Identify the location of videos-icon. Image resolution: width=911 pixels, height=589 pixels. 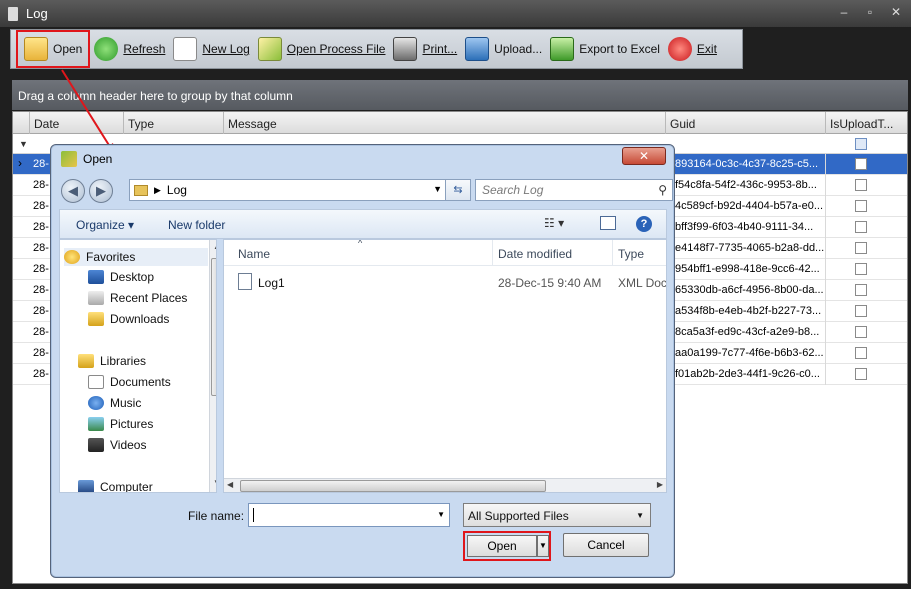
(96, 445).